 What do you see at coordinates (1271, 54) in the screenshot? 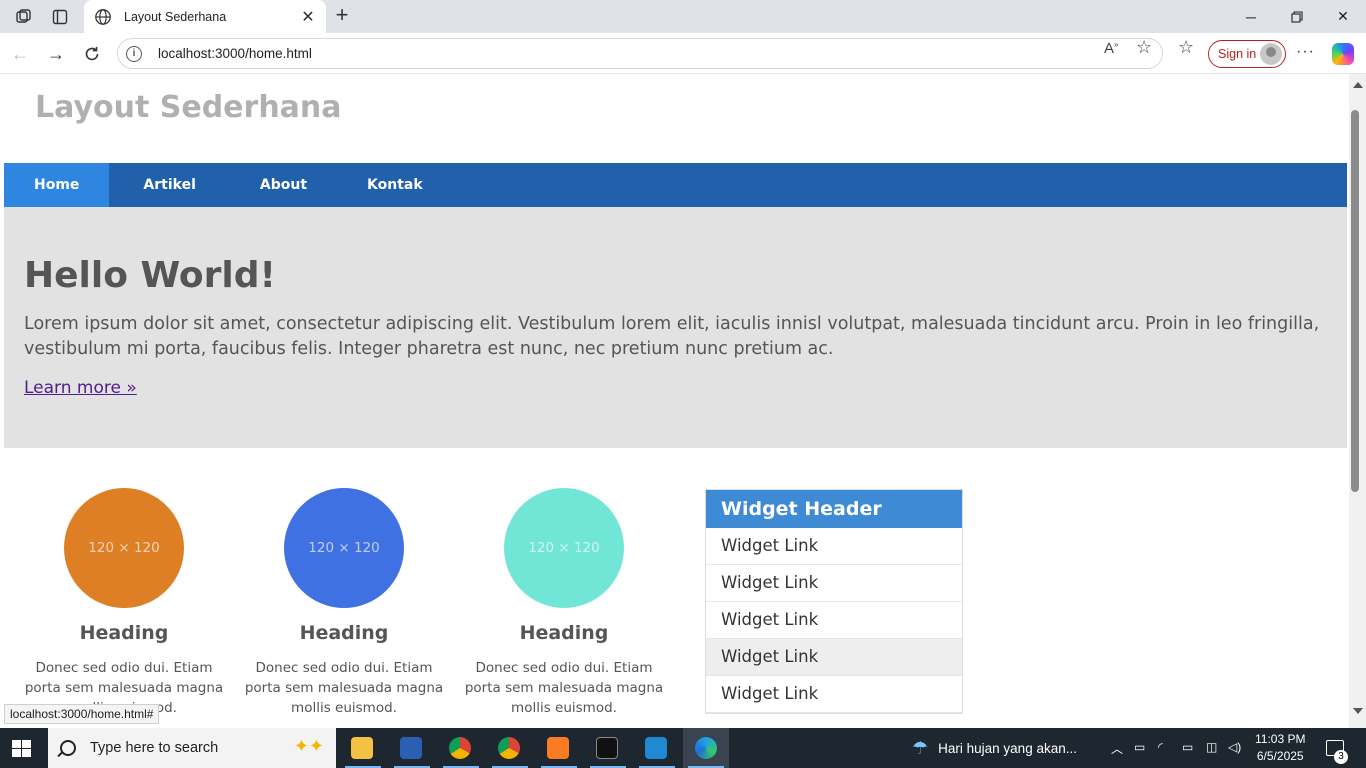
I see `profile-avatar` at bounding box center [1271, 54].